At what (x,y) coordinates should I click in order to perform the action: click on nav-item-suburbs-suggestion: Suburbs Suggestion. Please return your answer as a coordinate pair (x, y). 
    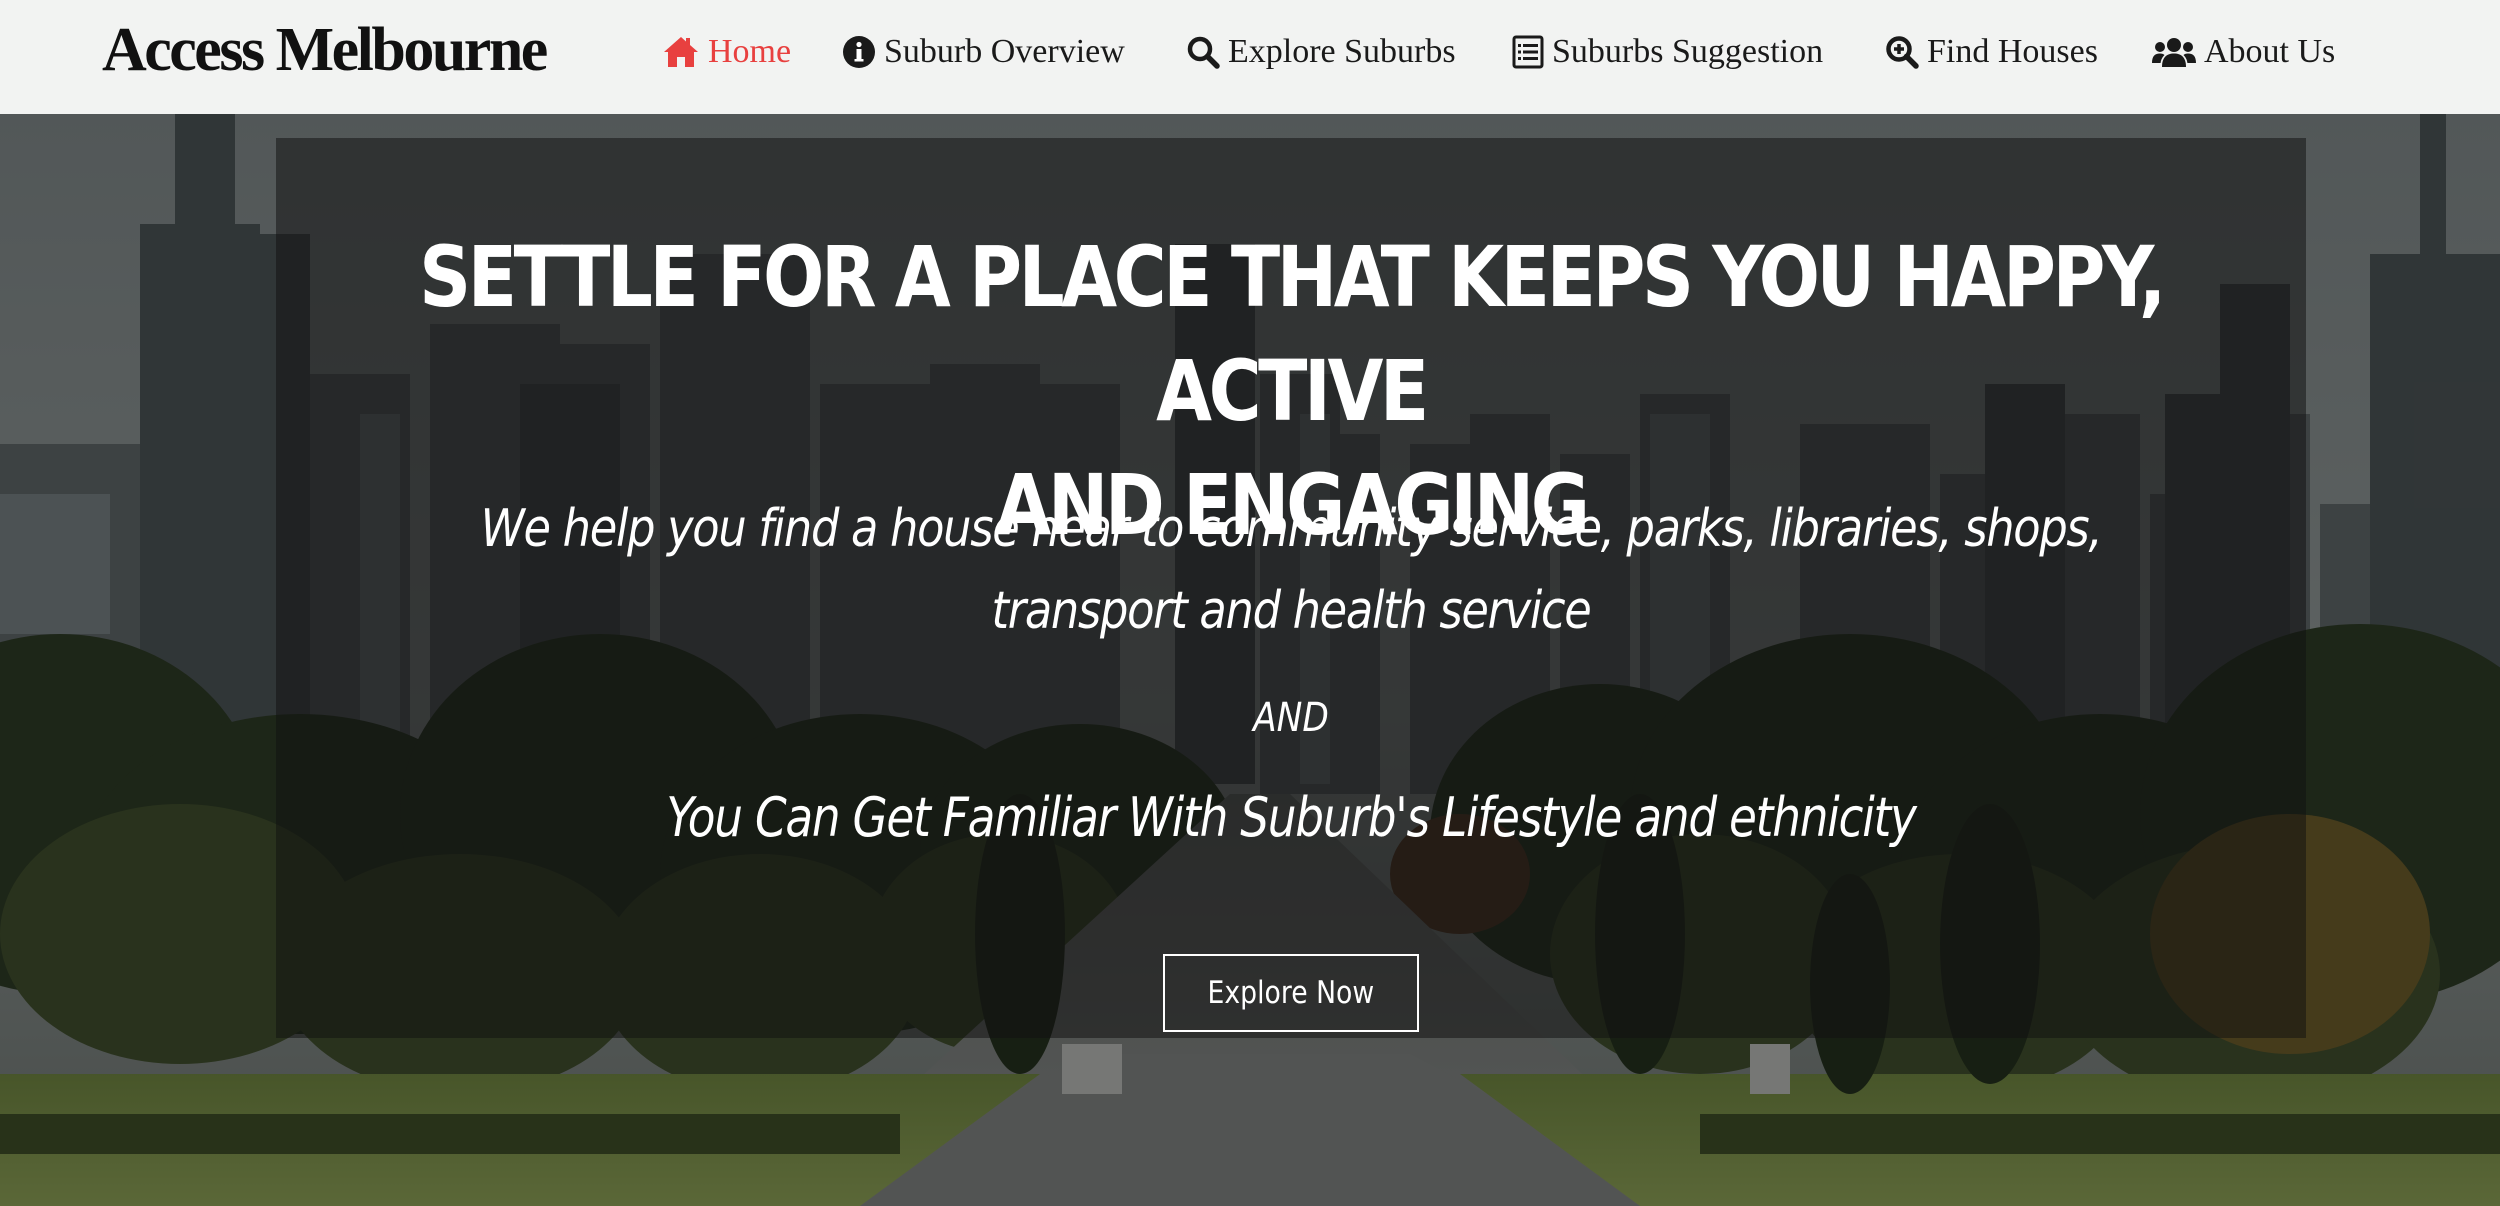
    Looking at the image, I should click on (1667, 52).